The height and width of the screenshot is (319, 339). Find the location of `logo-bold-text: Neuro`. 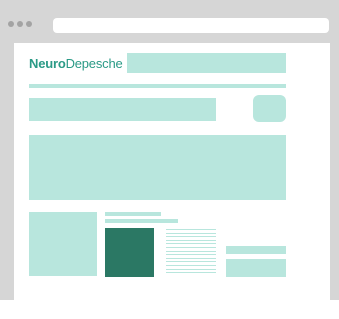

logo-bold-text: Neuro is located at coordinates (47, 63).